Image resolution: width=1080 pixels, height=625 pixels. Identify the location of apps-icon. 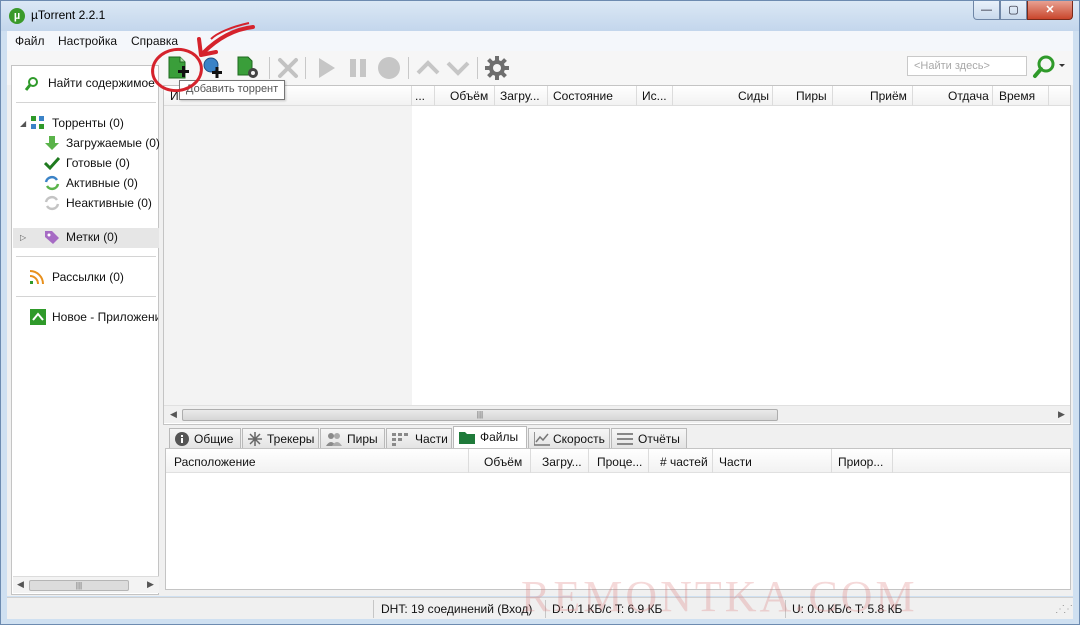
(38, 317).